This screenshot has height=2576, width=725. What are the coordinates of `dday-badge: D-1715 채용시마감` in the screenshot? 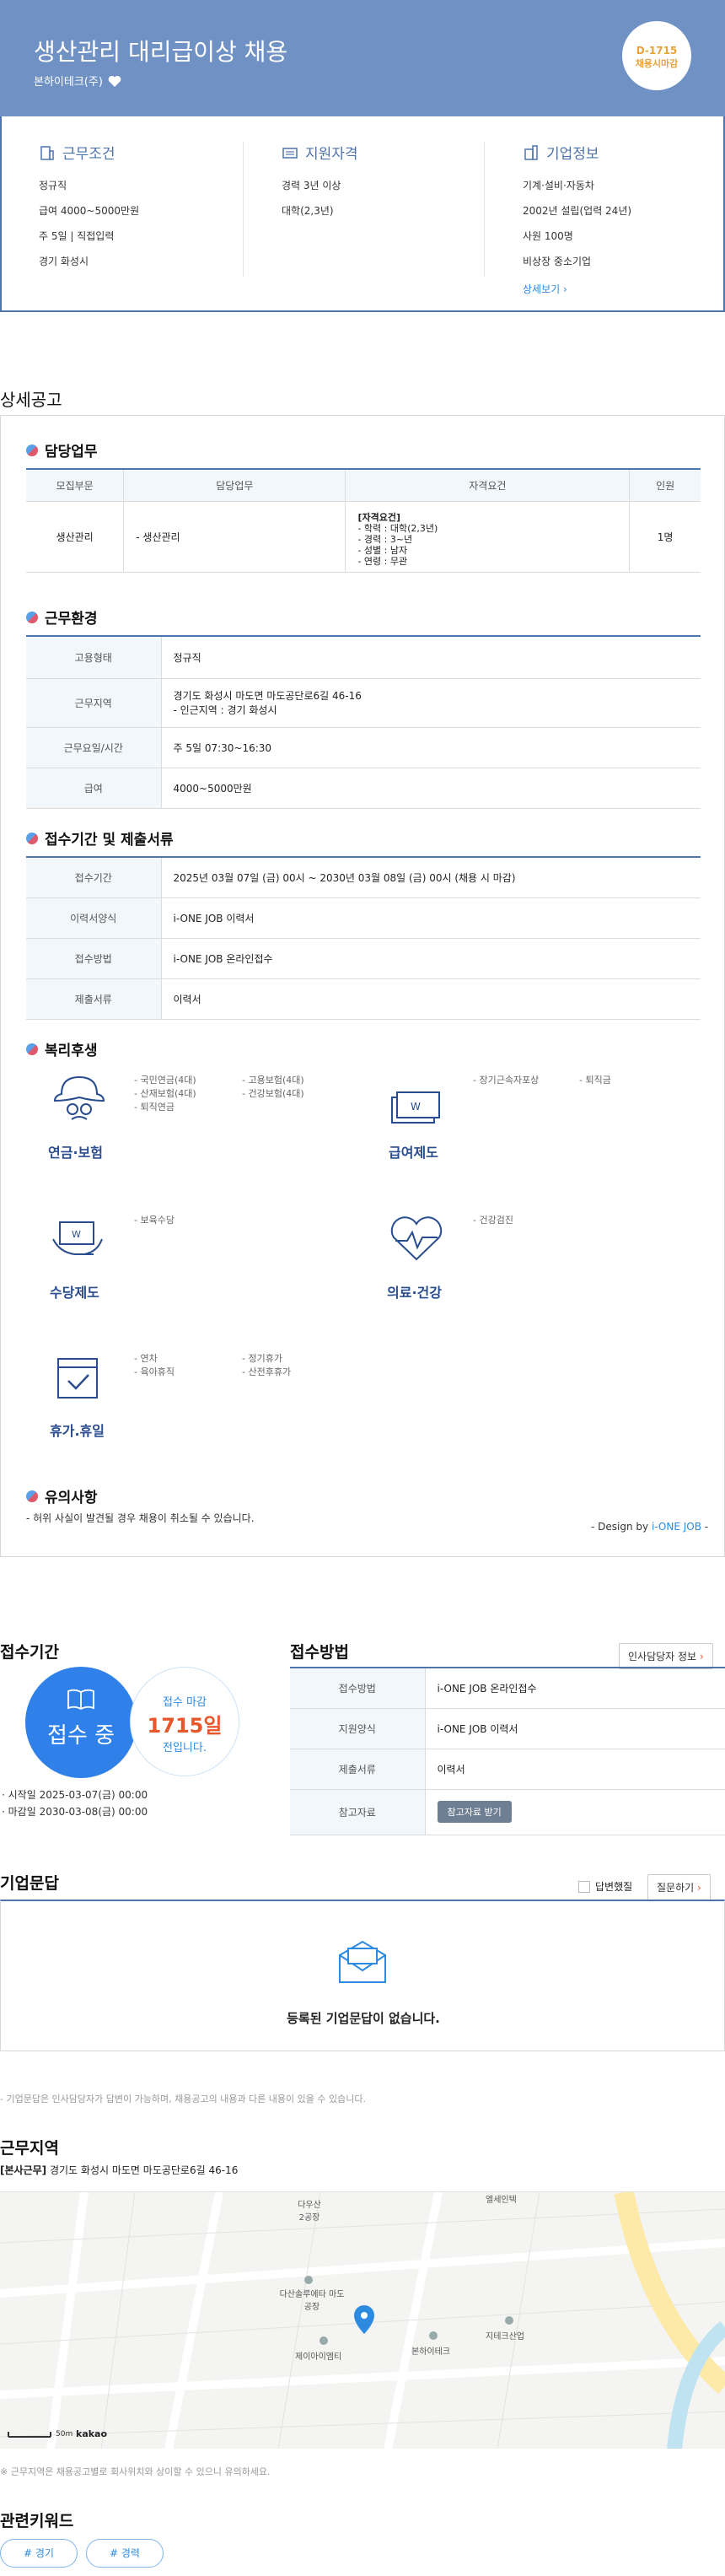 It's located at (656, 55).